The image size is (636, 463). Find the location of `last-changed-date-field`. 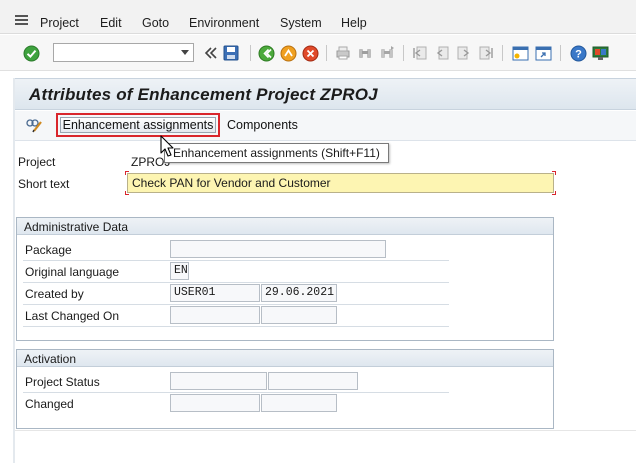

last-changed-date-field is located at coordinates (299, 315).